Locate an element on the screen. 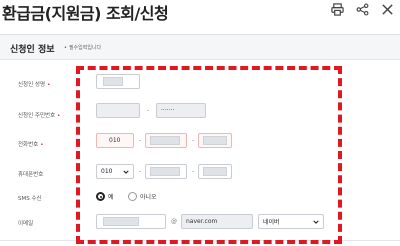 The width and height of the screenshot is (400, 246). required-note: • 필수입력입니다 is located at coordinates (82, 47).